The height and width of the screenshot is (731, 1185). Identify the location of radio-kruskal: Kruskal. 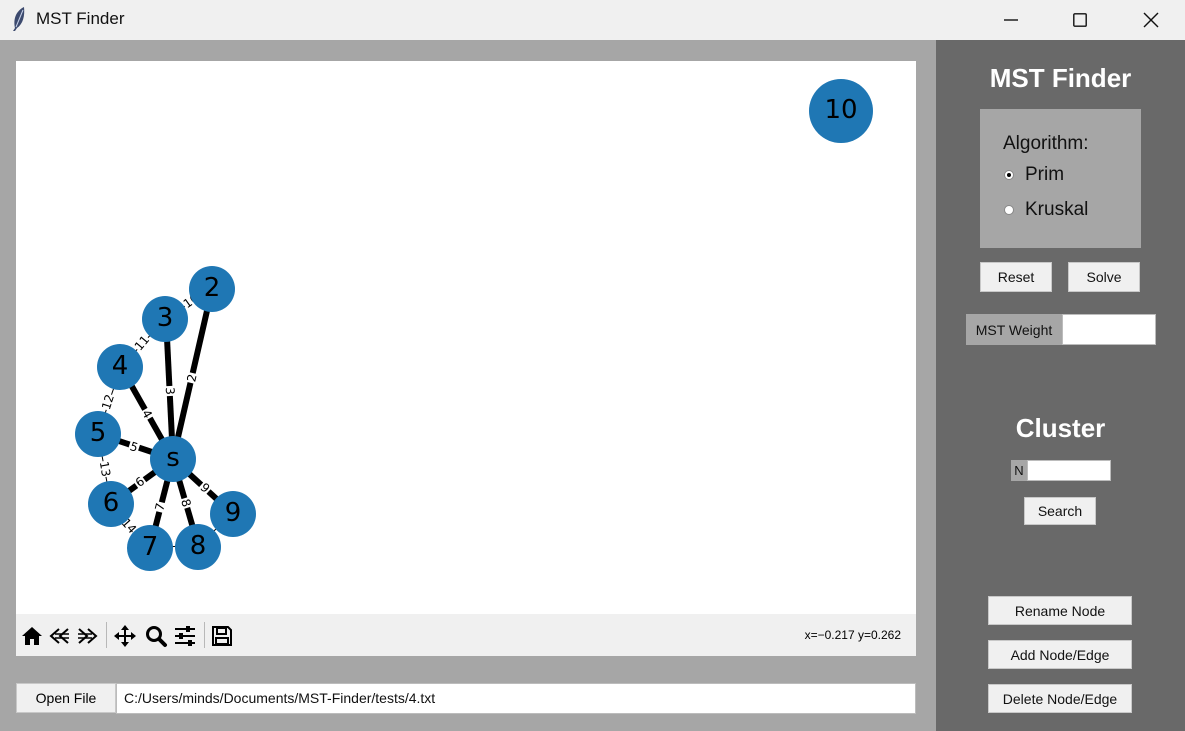
(1046, 210).